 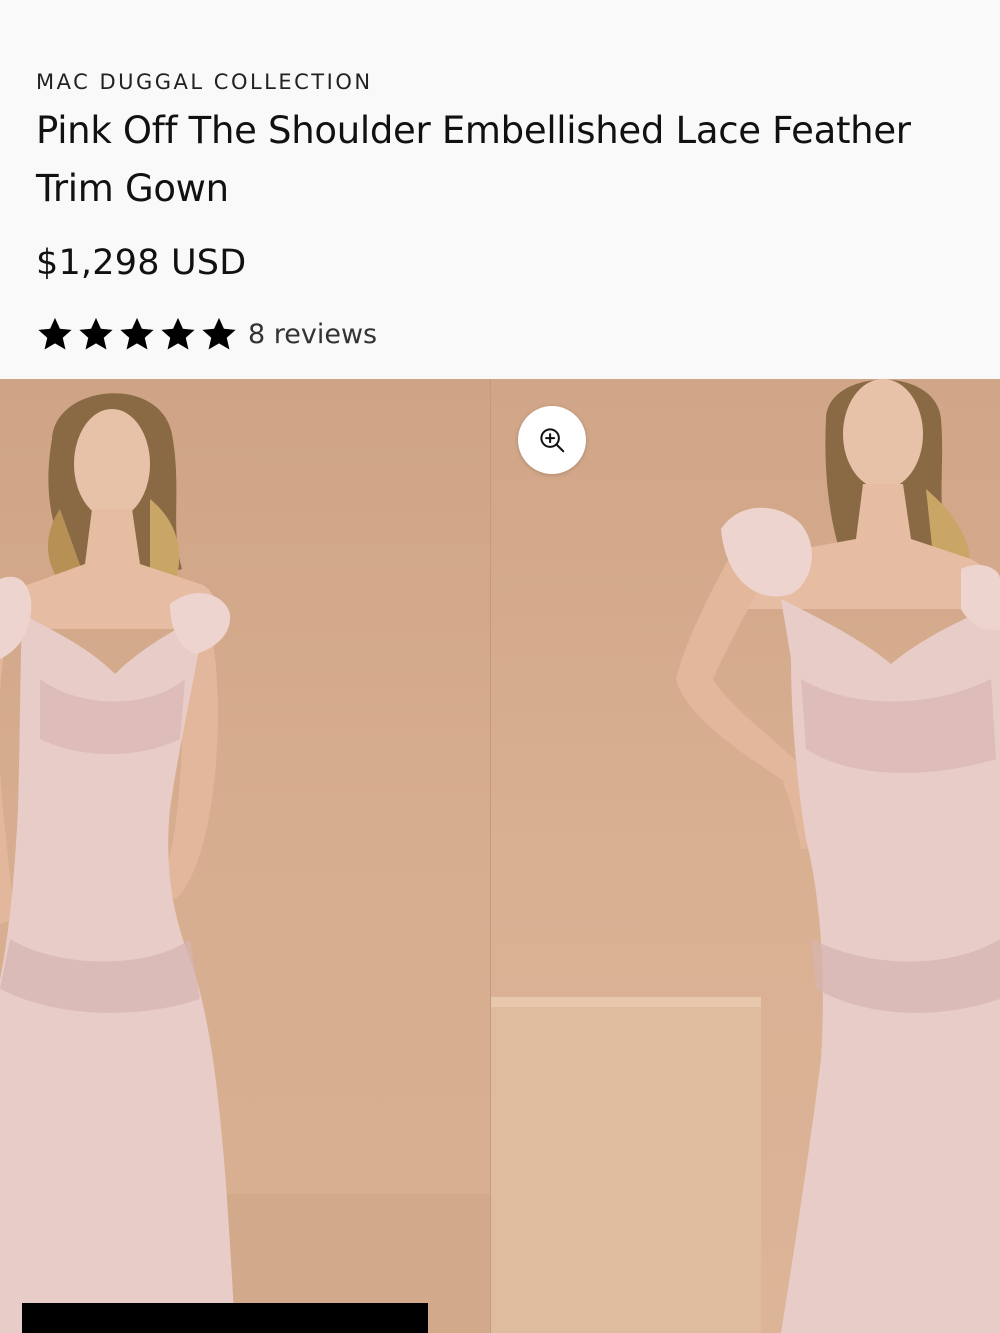 I want to click on reviews-link: 8 reviews, so click(x=312, y=334).